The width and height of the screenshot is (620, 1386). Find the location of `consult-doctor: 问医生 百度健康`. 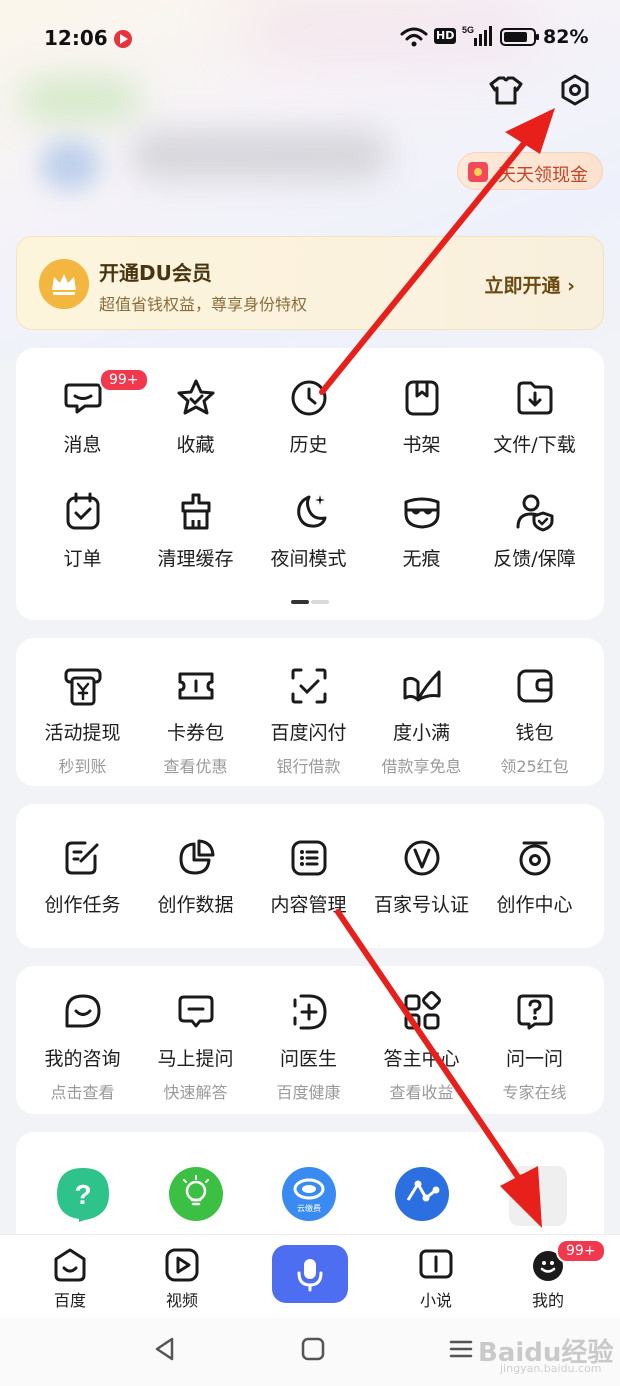

consult-doctor: 问医生 百度健康 is located at coordinates (308, 1046).